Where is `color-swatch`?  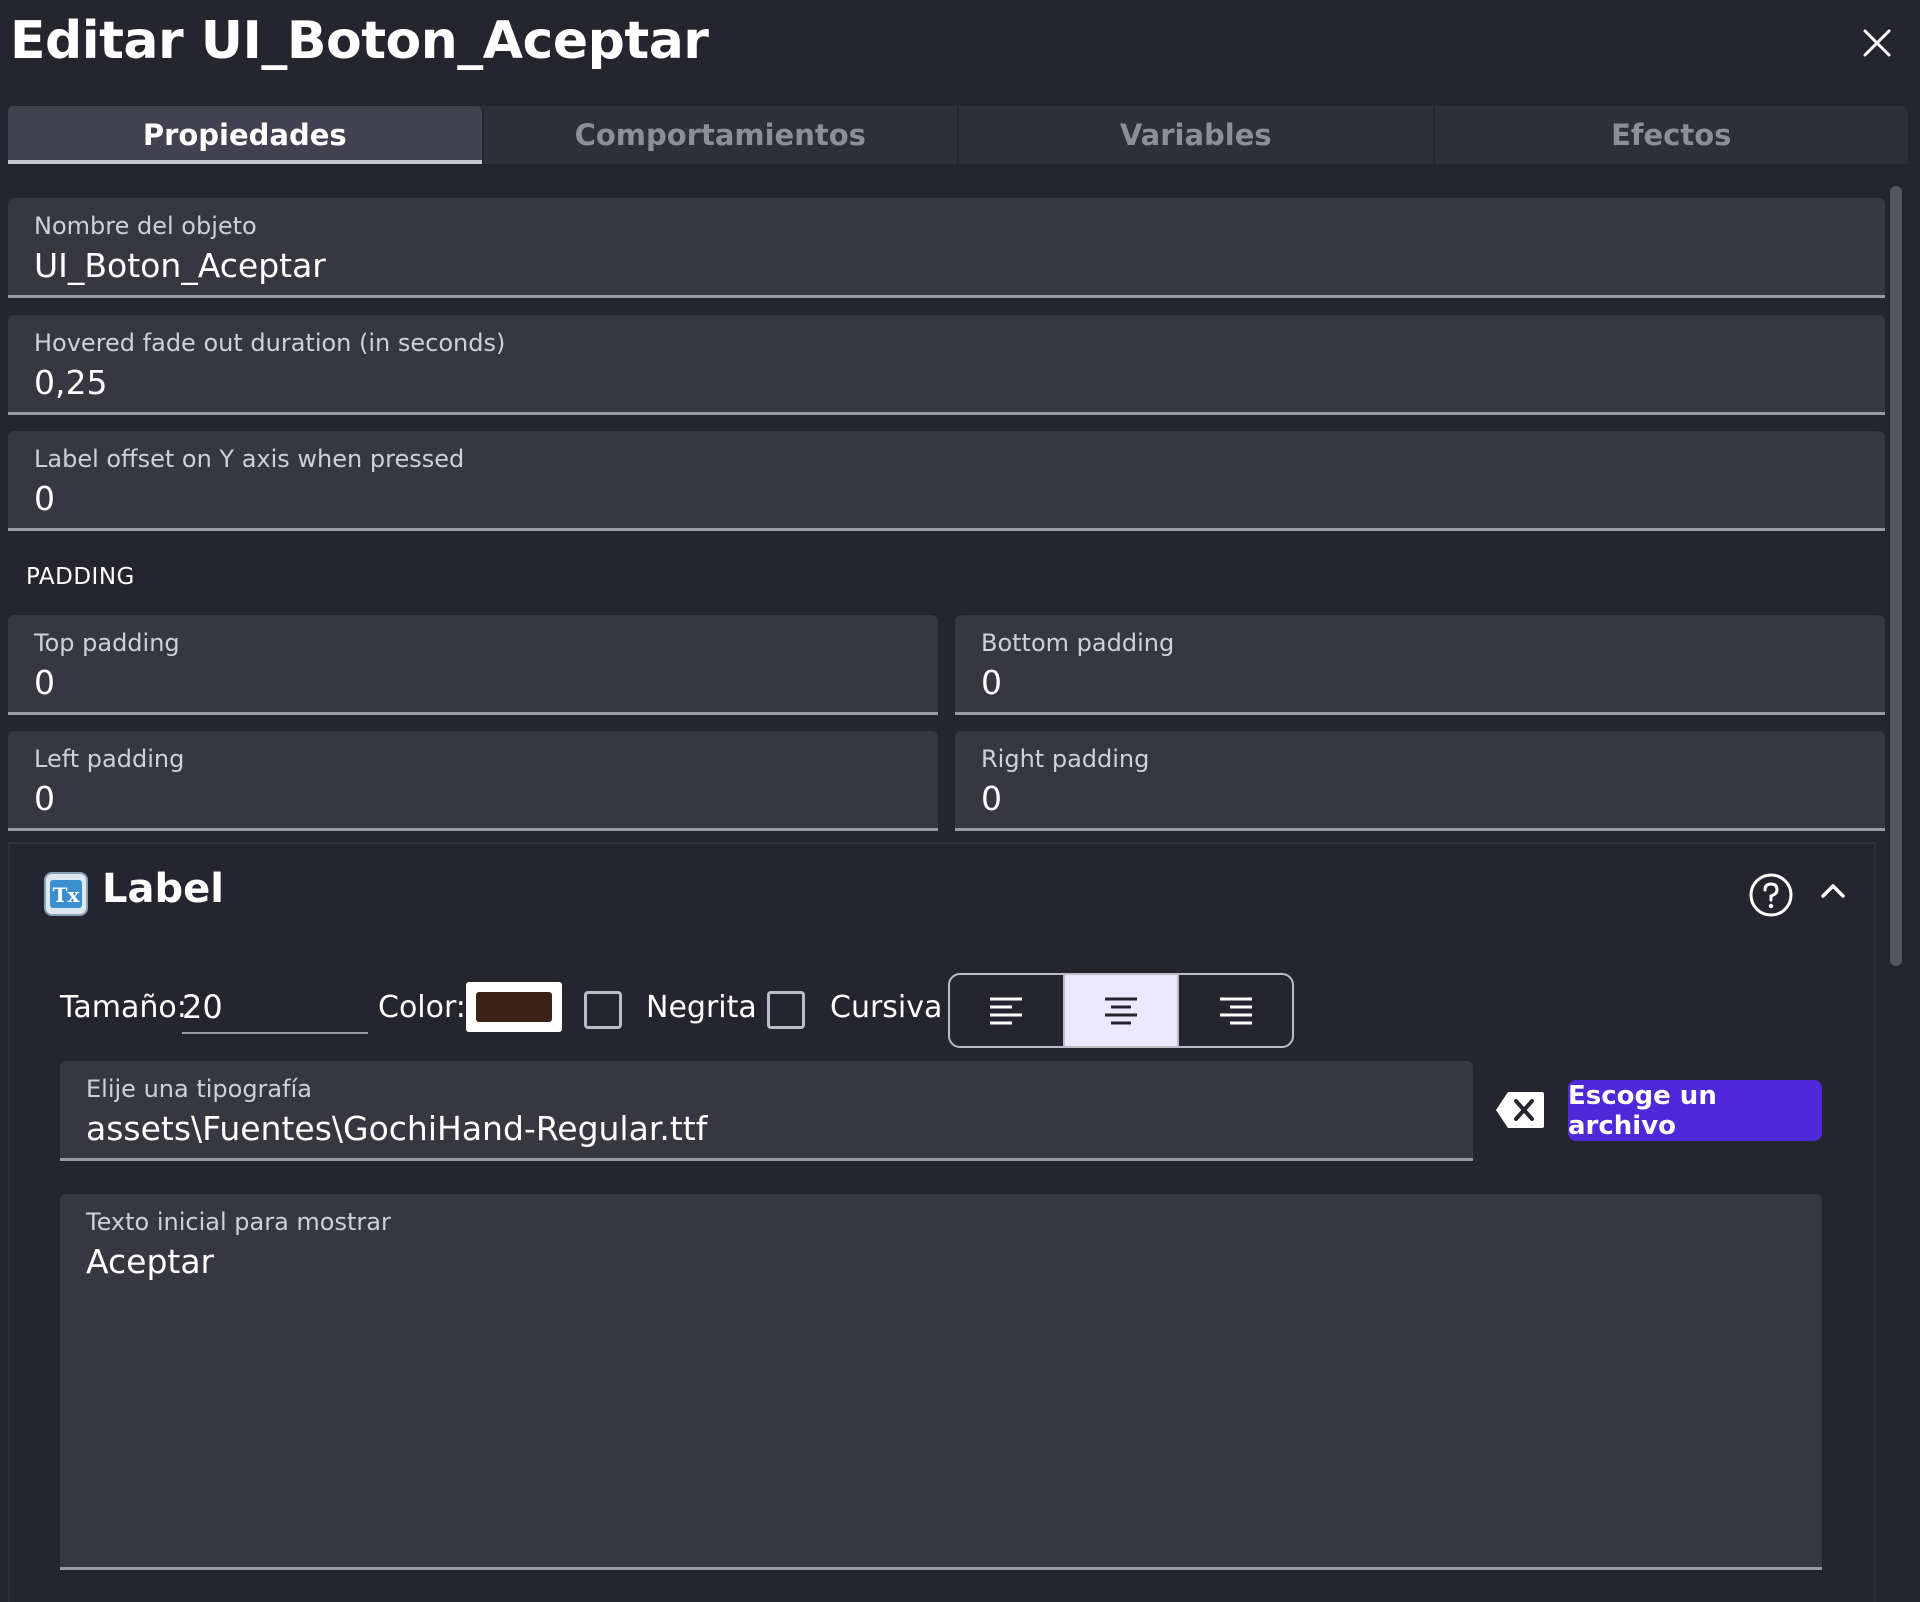 color-swatch is located at coordinates (514, 1007).